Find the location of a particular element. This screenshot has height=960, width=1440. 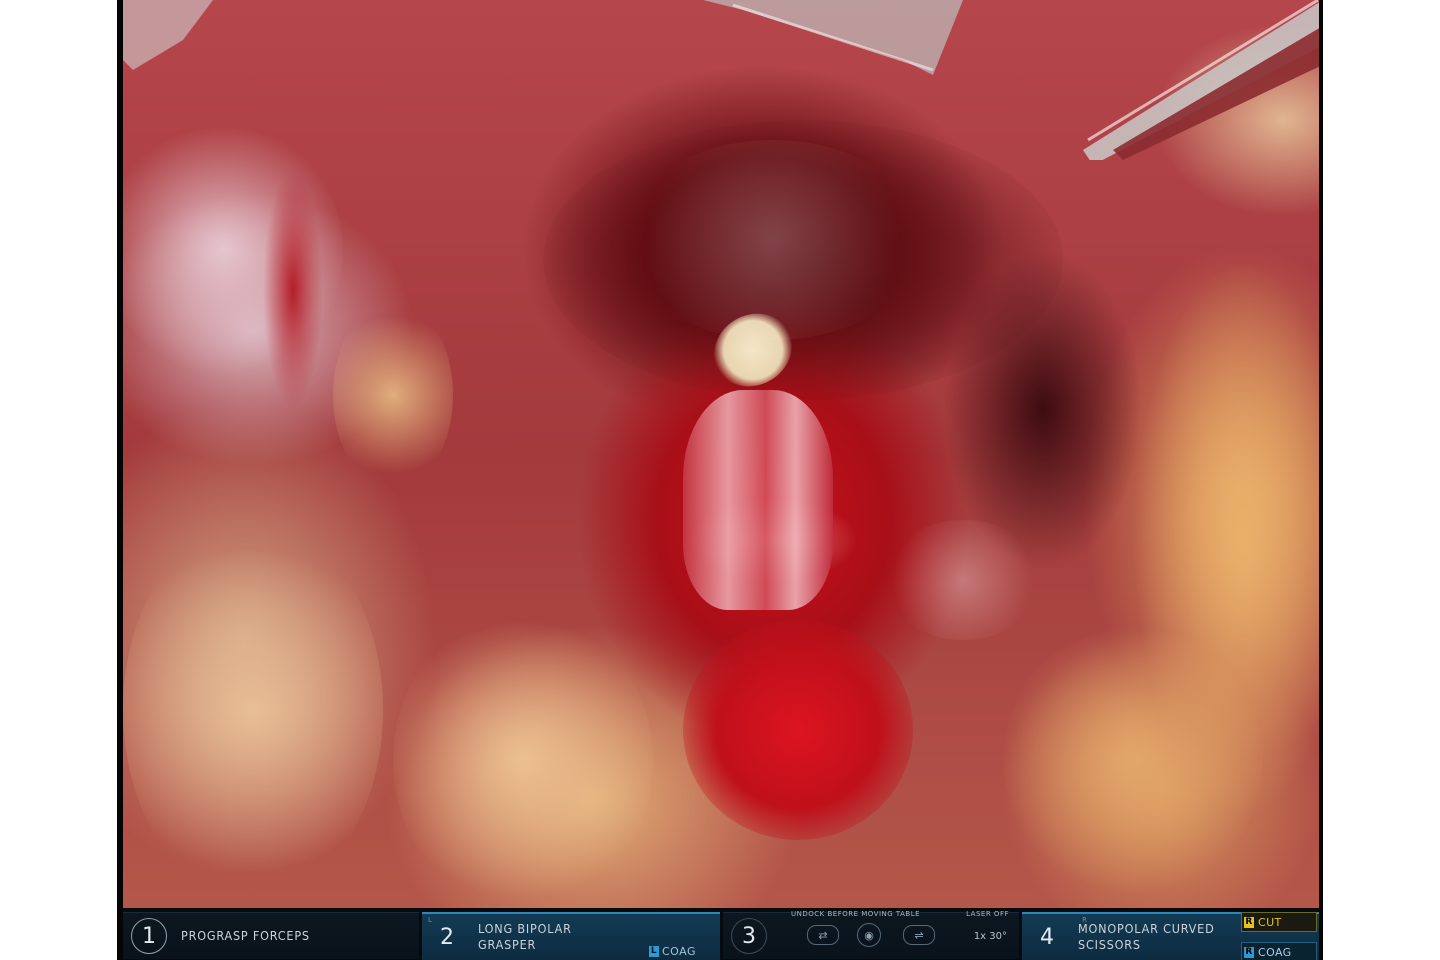

arm-2-number: 2 is located at coordinates (447, 937).